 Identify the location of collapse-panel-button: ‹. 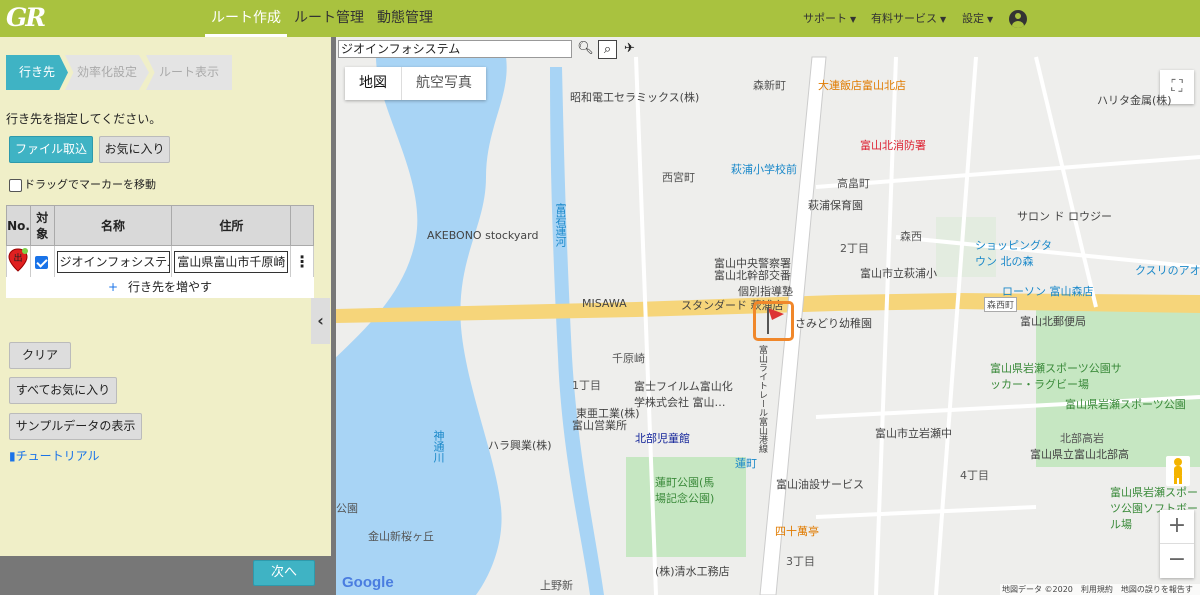
(320, 321).